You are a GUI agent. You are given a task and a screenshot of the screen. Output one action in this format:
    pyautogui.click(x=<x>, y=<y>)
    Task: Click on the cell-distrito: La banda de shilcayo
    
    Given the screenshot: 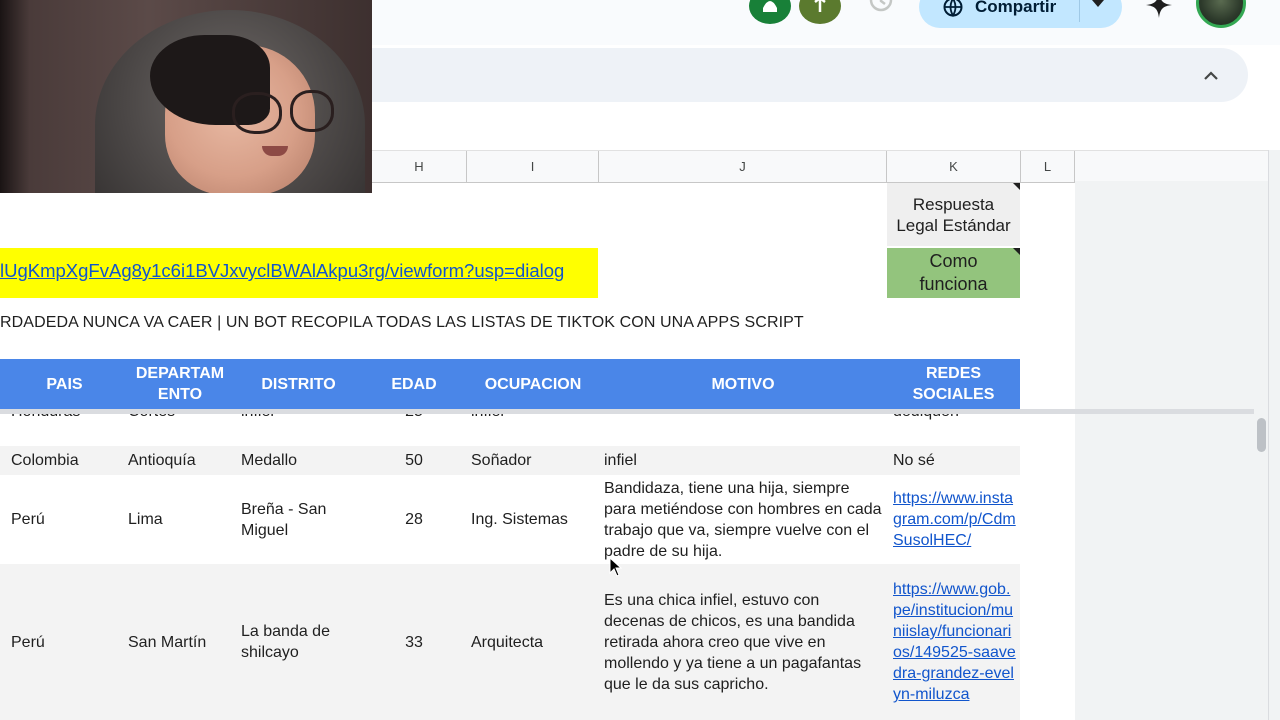 What is the action you would take?
    pyautogui.click(x=300, y=642)
    